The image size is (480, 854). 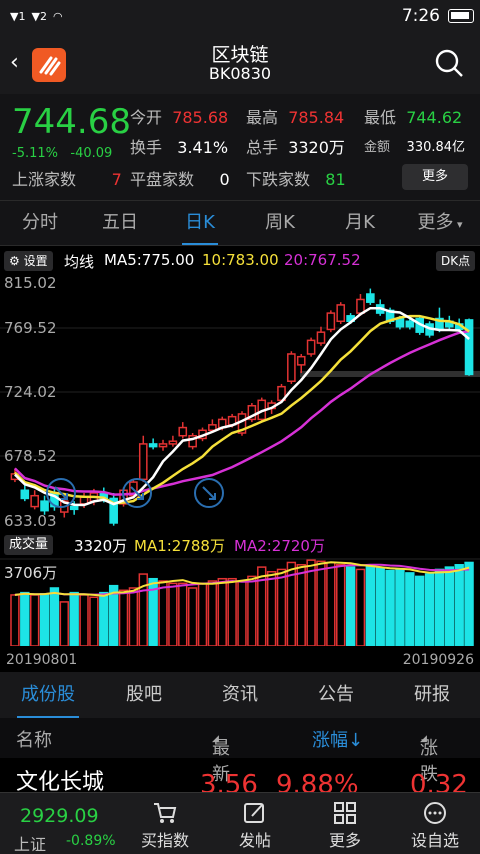 I want to click on table-header: 名称 最新 ◢ 涨幅↓ 涨跌 ◢, so click(x=240, y=751).